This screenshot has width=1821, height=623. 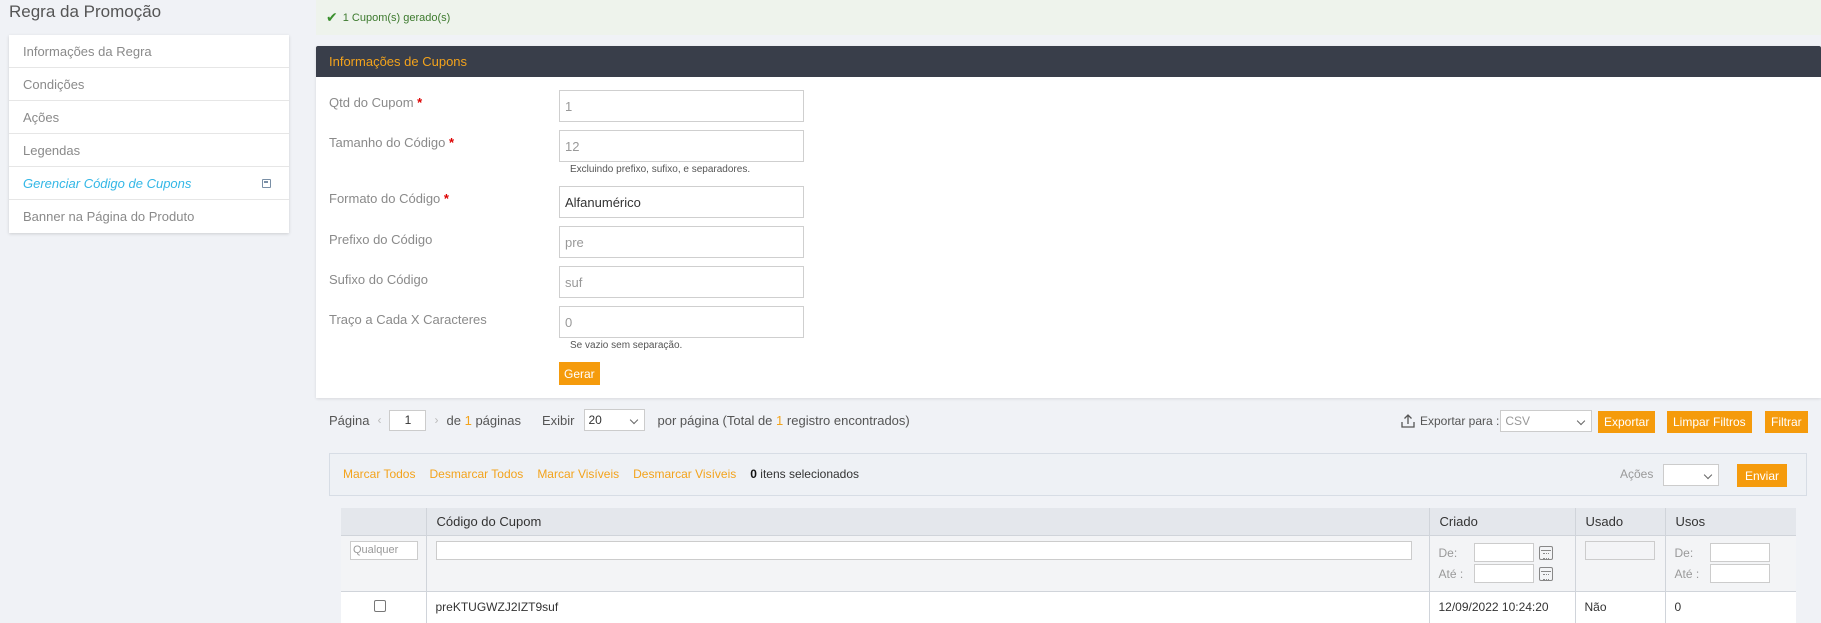 I want to click on page-label: Página, so click(x=349, y=420).